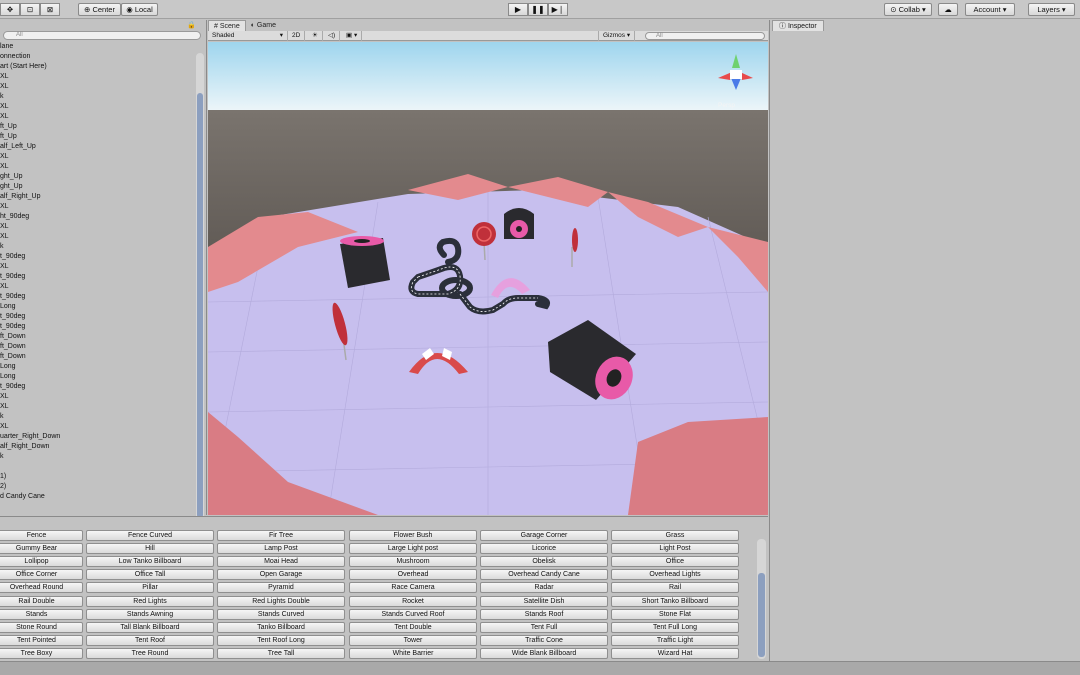 Image resolution: width=1080 pixels, height=675 pixels. Describe the element at coordinates (41, 535) in the screenshot. I see `prefab-button: Fence` at that location.